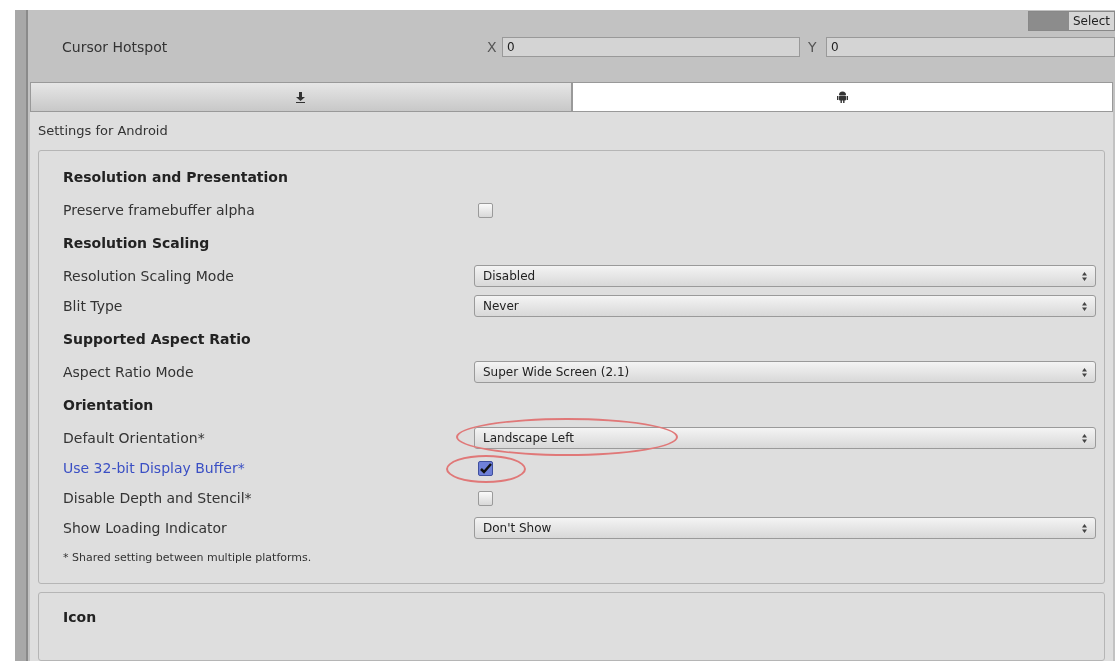 The height and width of the screenshot is (661, 1115). What do you see at coordinates (136, 243) in the screenshot?
I see `section-heading: Resolution Scaling` at bounding box center [136, 243].